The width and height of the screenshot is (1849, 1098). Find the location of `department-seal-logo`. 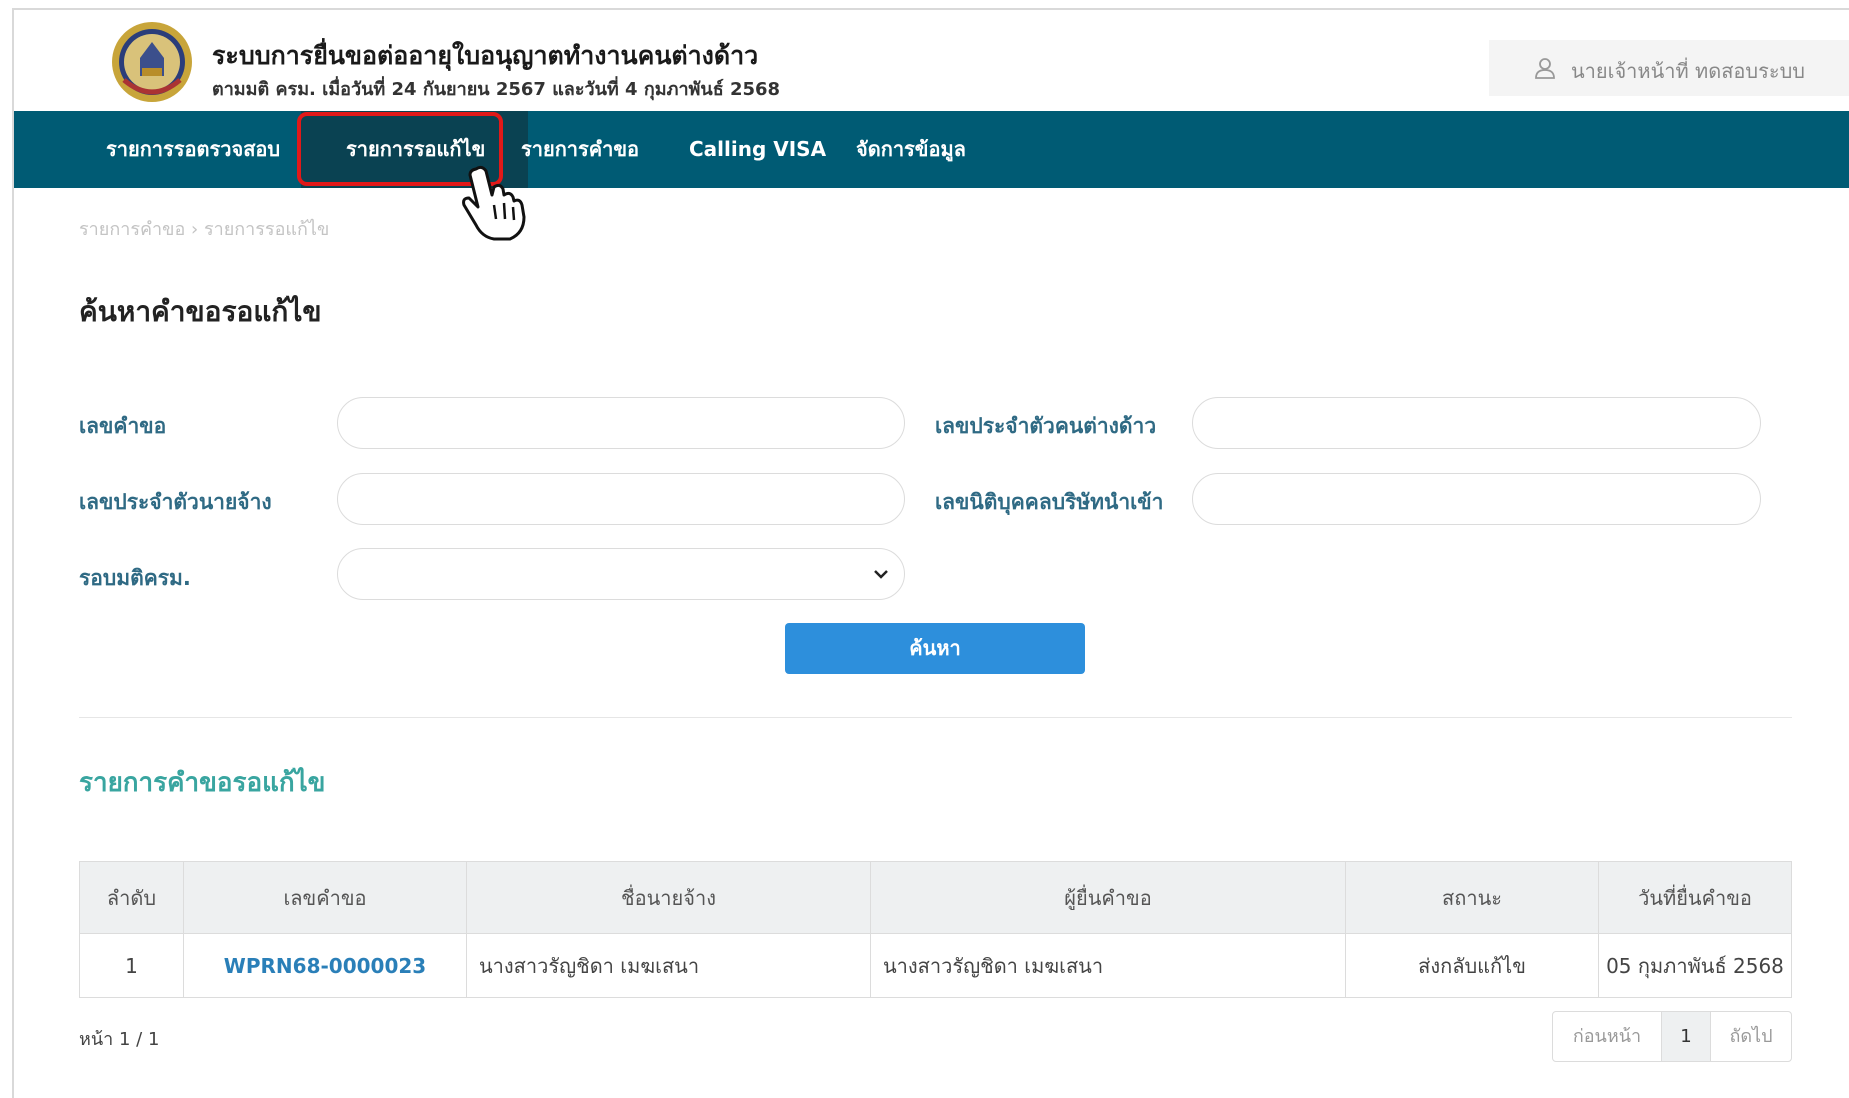

department-seal-logo is located at coordinates (152, 62).